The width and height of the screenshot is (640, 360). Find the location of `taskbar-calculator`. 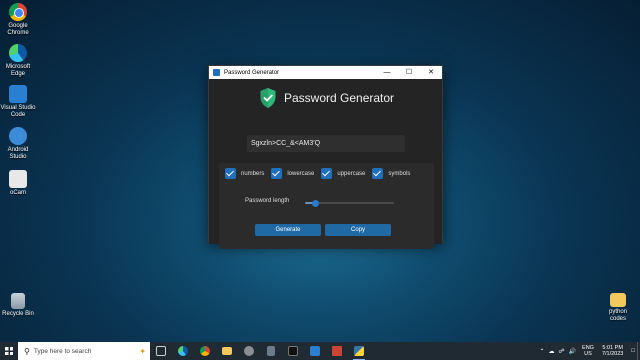

taskbar-calculator is located at coordinates (271, 351).